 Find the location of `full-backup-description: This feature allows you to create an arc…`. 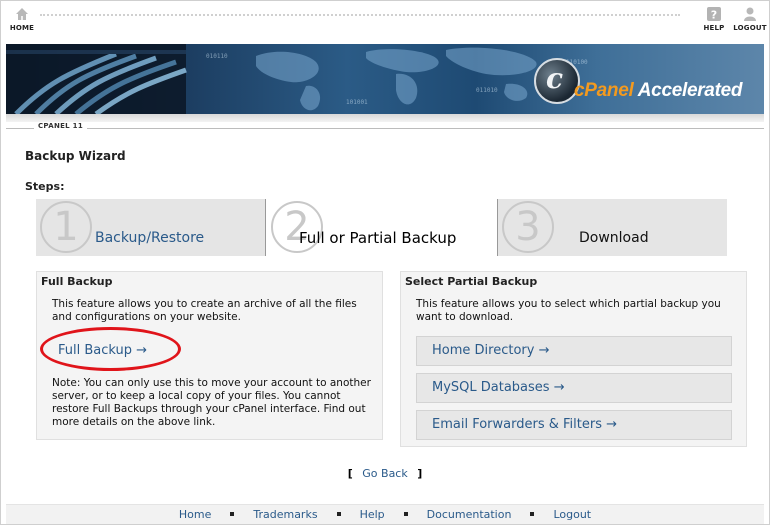

full-backup-description: This feature allows you to create an arc… is located at coordinates (204, 310).